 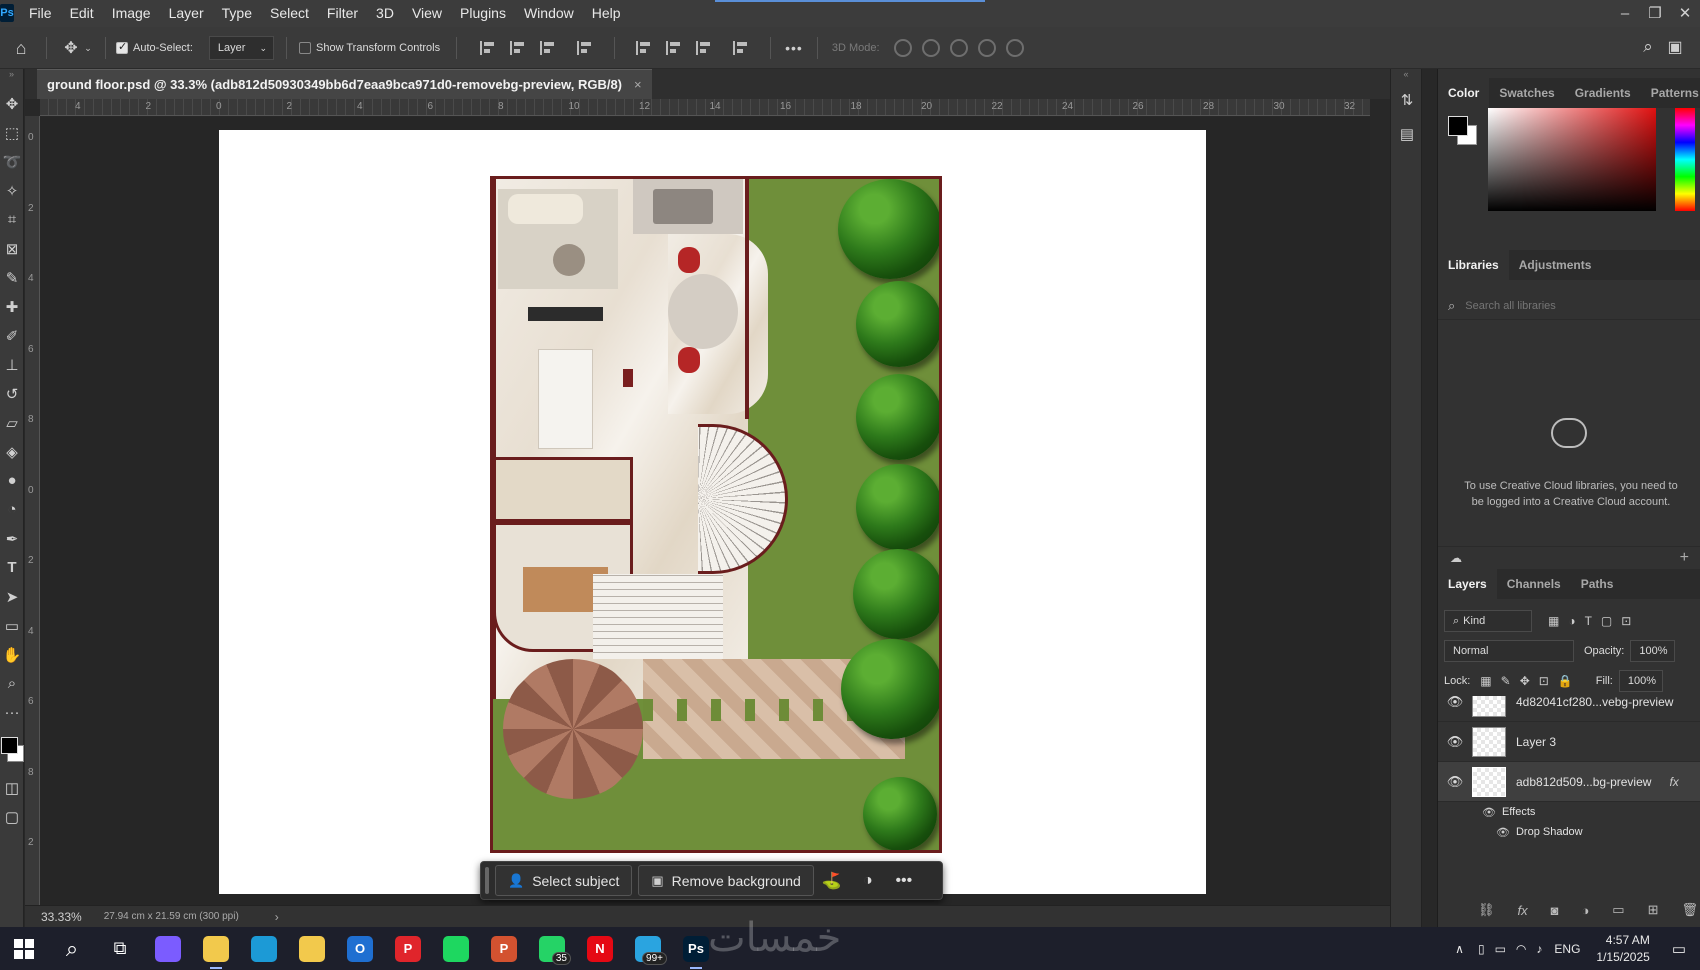 What do you see at coordinates (12, 393) in the screenshot?
I see `history-brush-tool-icon: ↺` at bounding box center [12, 393].